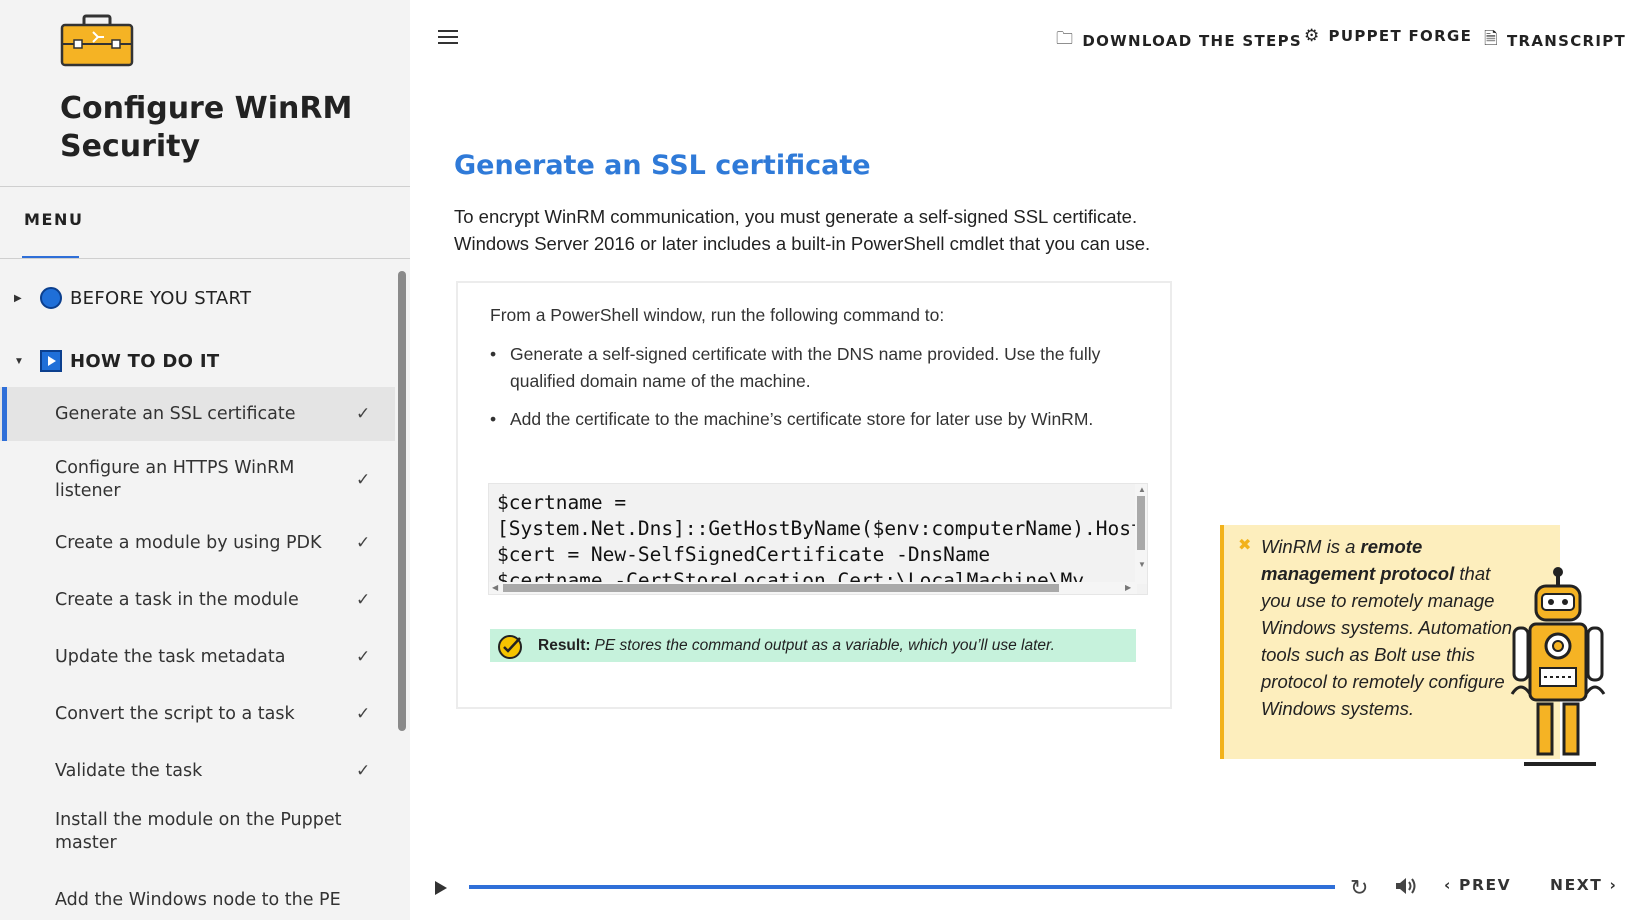 The width and height of the screenshot is (1640, 920). I want to click on puppet-forge-link: ⚙ PUPPET FORGE, so click(1388, 36).